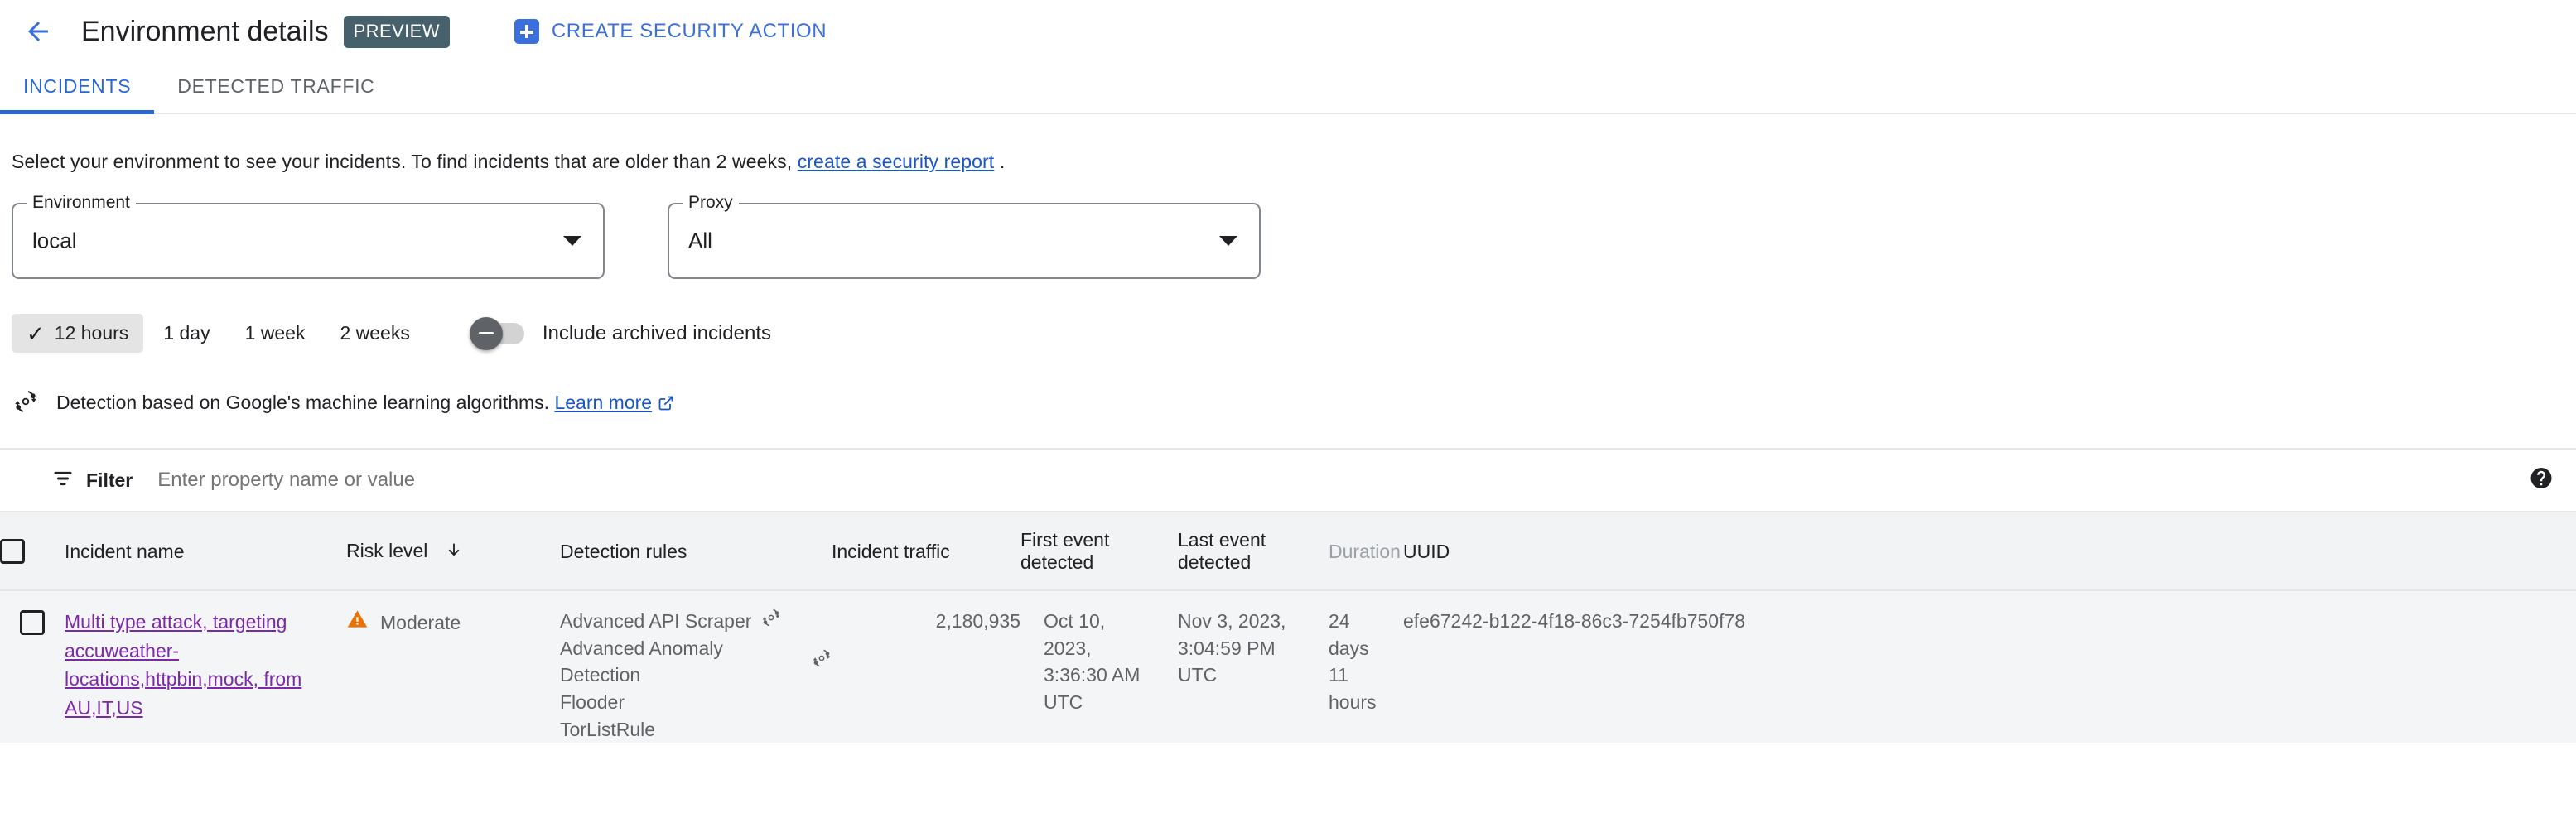 Image resolution: width=2576 pixels, height=813 pixels. Describe the element at coordinates (641, 661) in the screenshot. I see `detection-rule-name: Advanced Anomaly Detection` at that location.